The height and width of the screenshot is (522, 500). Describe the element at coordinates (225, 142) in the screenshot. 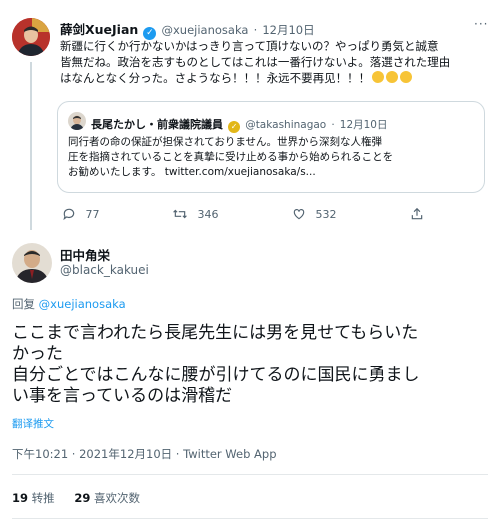

I see `quote-text-line: 同行者の命の保証が担保されておりません。世界から深刻な人権弾` at that location.